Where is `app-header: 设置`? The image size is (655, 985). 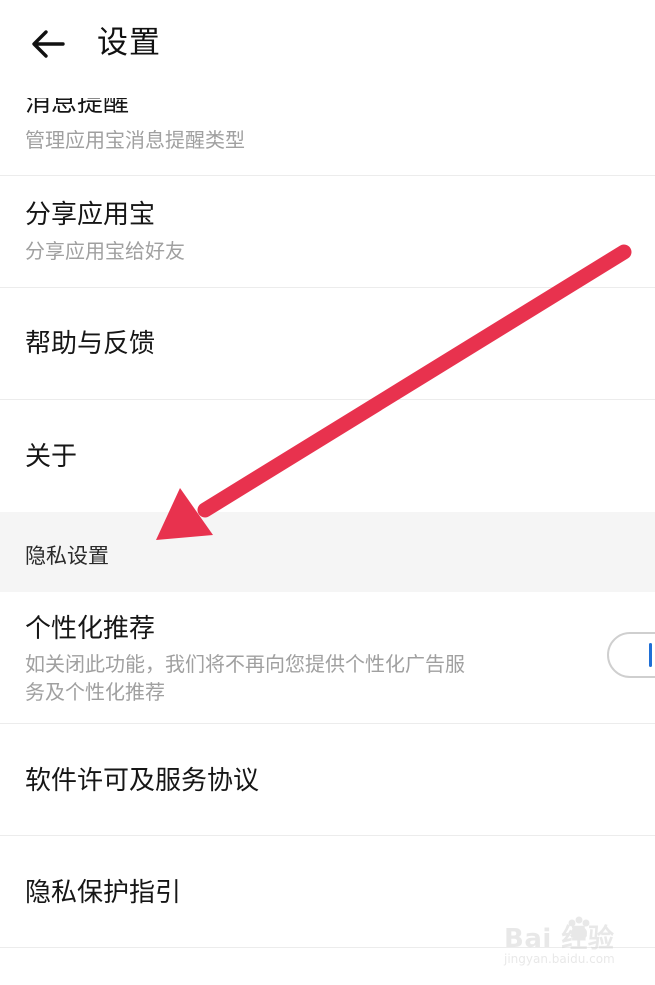 app-header: 设置 is located at coordinates (327, 45).